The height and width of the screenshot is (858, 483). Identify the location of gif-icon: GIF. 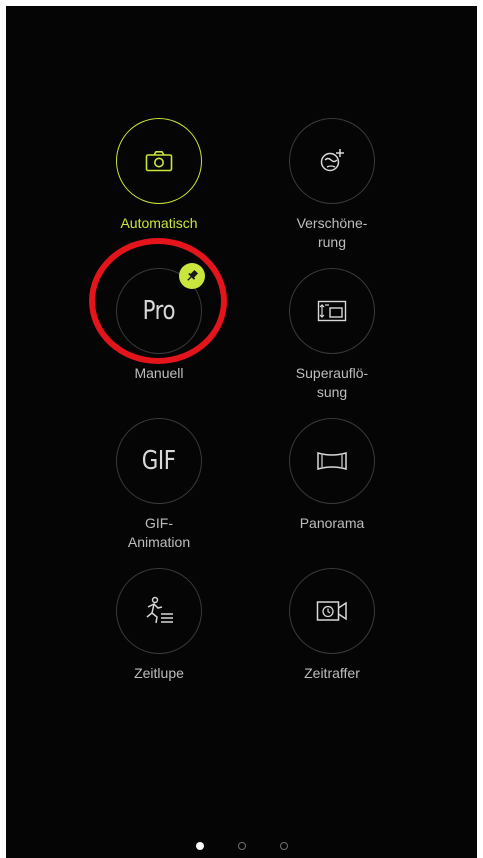
(159, 461).